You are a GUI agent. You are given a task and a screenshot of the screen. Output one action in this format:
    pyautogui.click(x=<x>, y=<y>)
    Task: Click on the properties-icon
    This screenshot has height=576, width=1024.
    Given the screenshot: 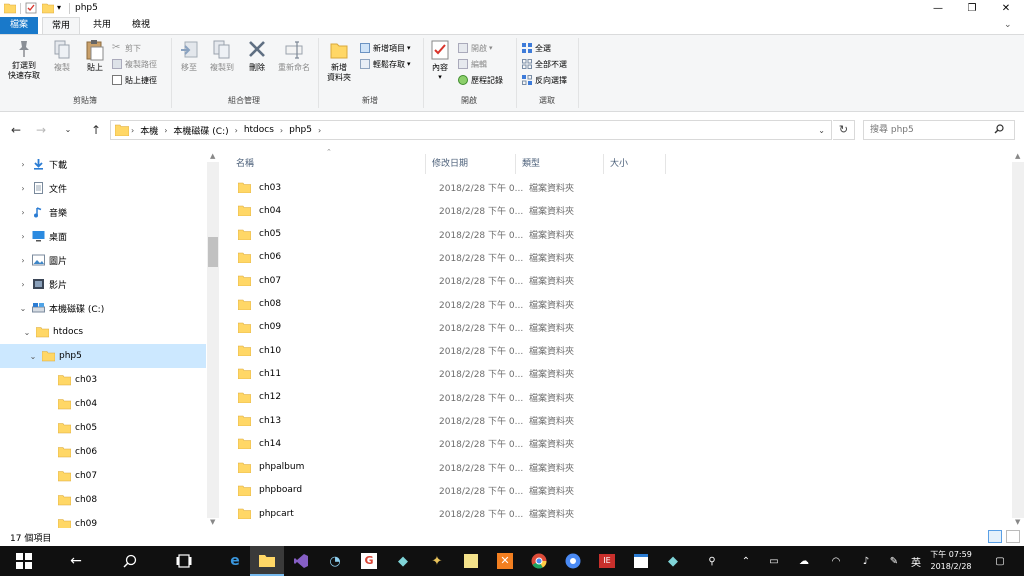 What is the action you would take?
    pyautogui.click(x=31, y=8)
    